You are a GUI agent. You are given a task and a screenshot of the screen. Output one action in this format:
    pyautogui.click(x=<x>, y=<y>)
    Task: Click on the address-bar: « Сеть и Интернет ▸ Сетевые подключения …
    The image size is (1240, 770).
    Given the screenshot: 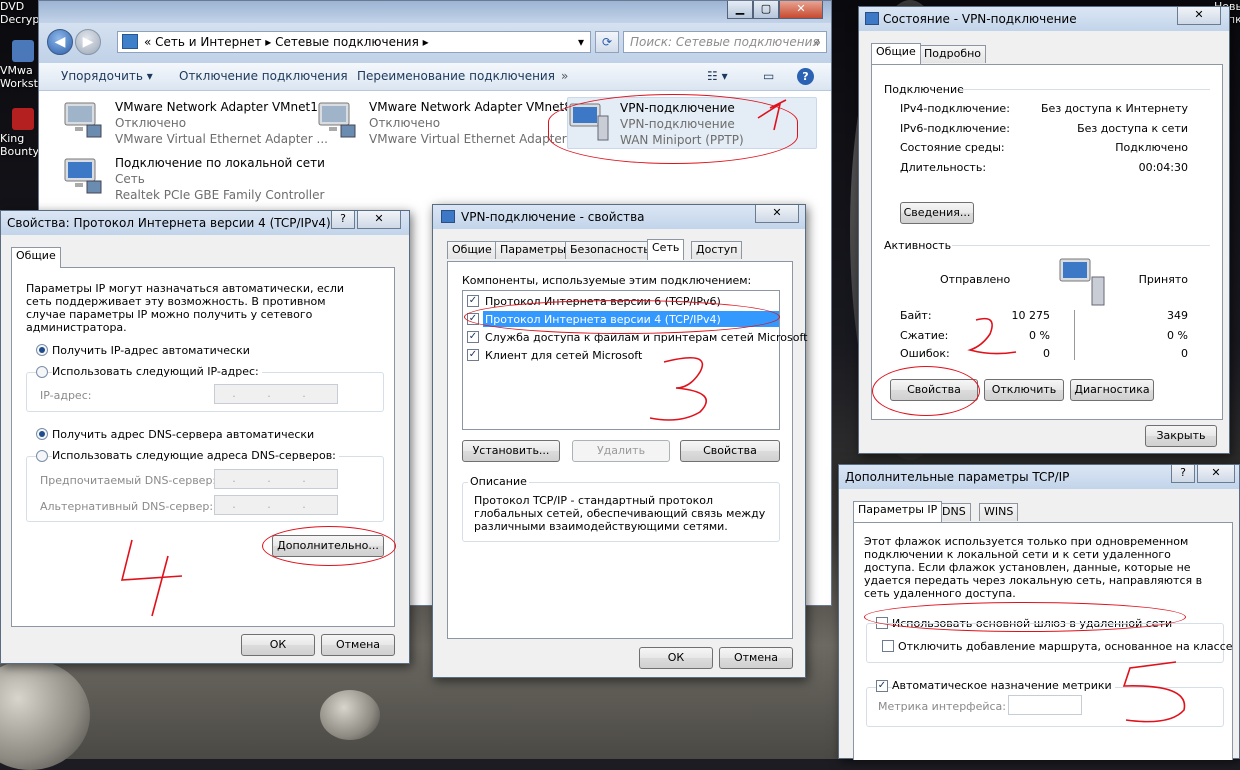 What is the action you would take?
    pyautogui.click(x=354, y=42)
    